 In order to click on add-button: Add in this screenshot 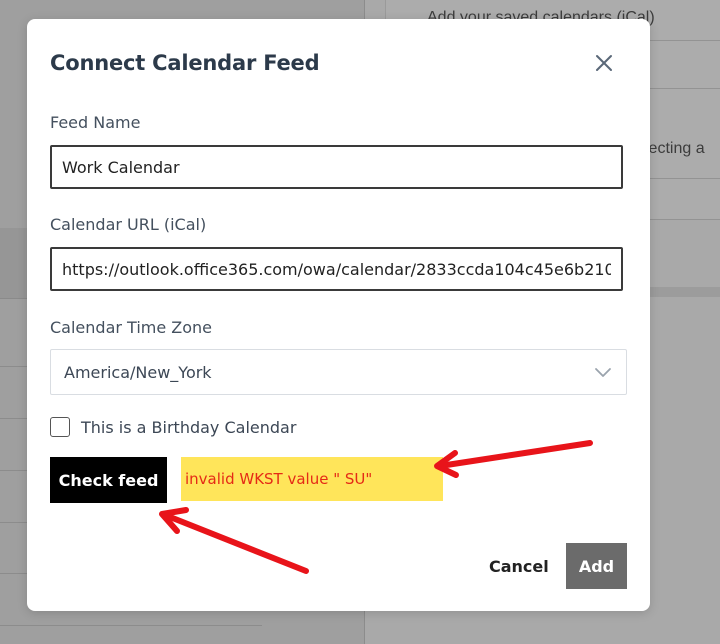, I will do `click(596, 566)`.